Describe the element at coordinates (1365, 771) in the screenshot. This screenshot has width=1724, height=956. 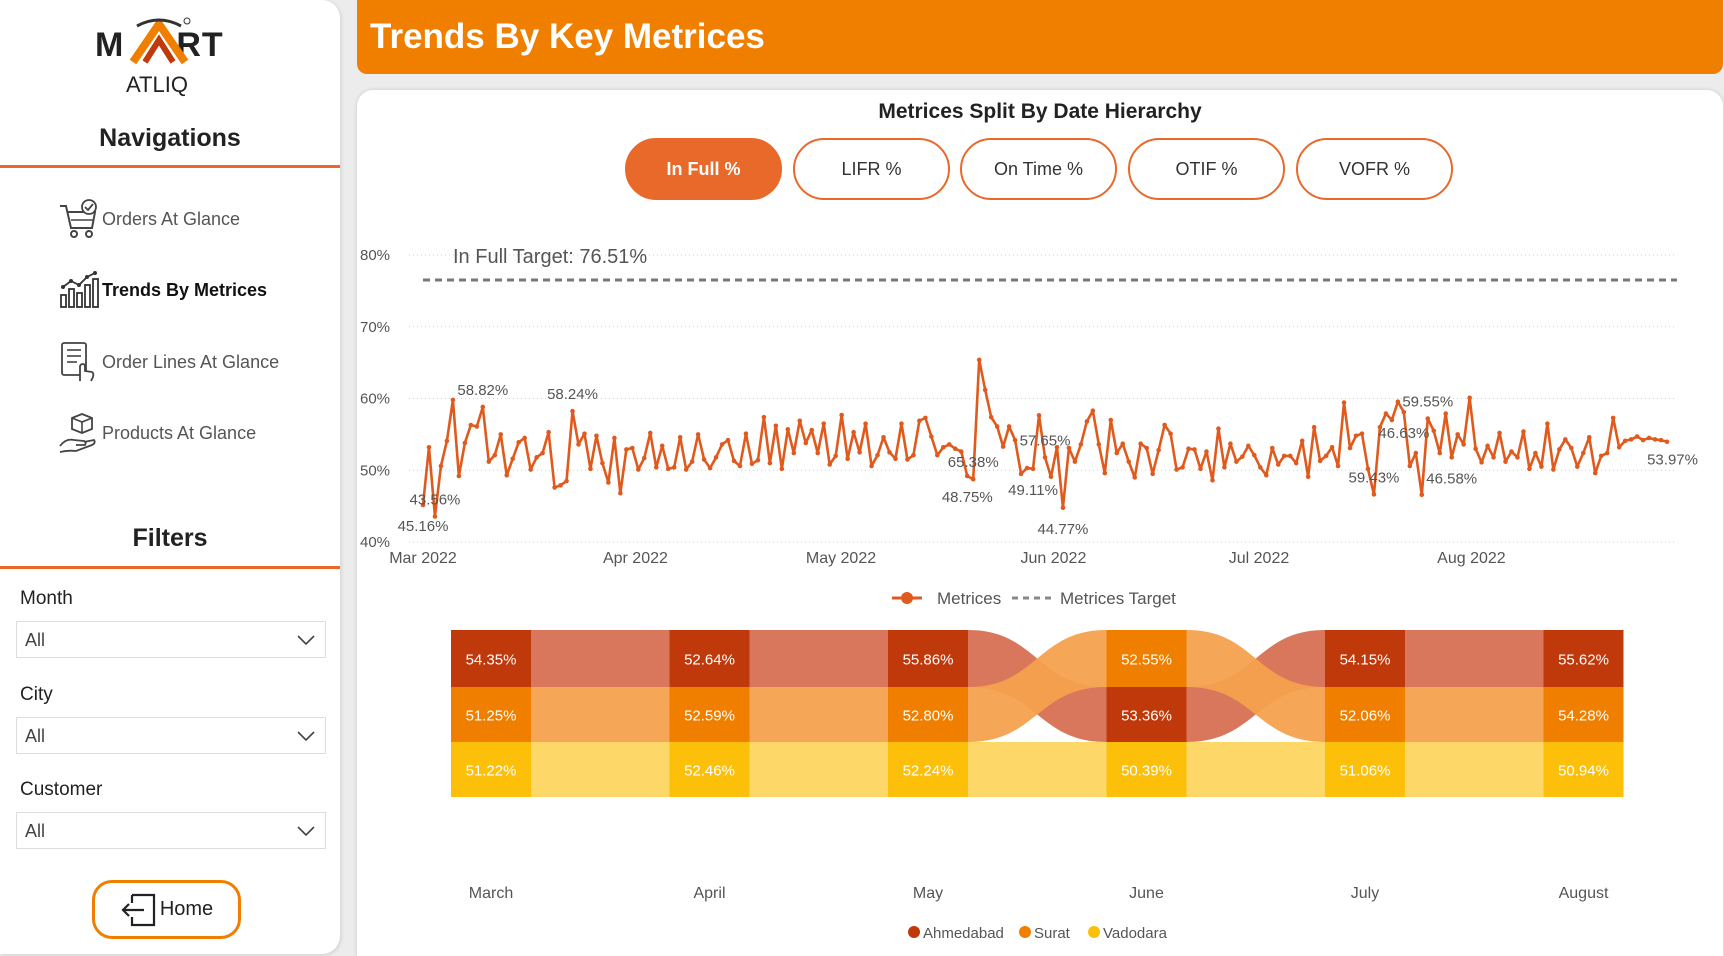
I see `segment-value-label: 51.06%` at that location.